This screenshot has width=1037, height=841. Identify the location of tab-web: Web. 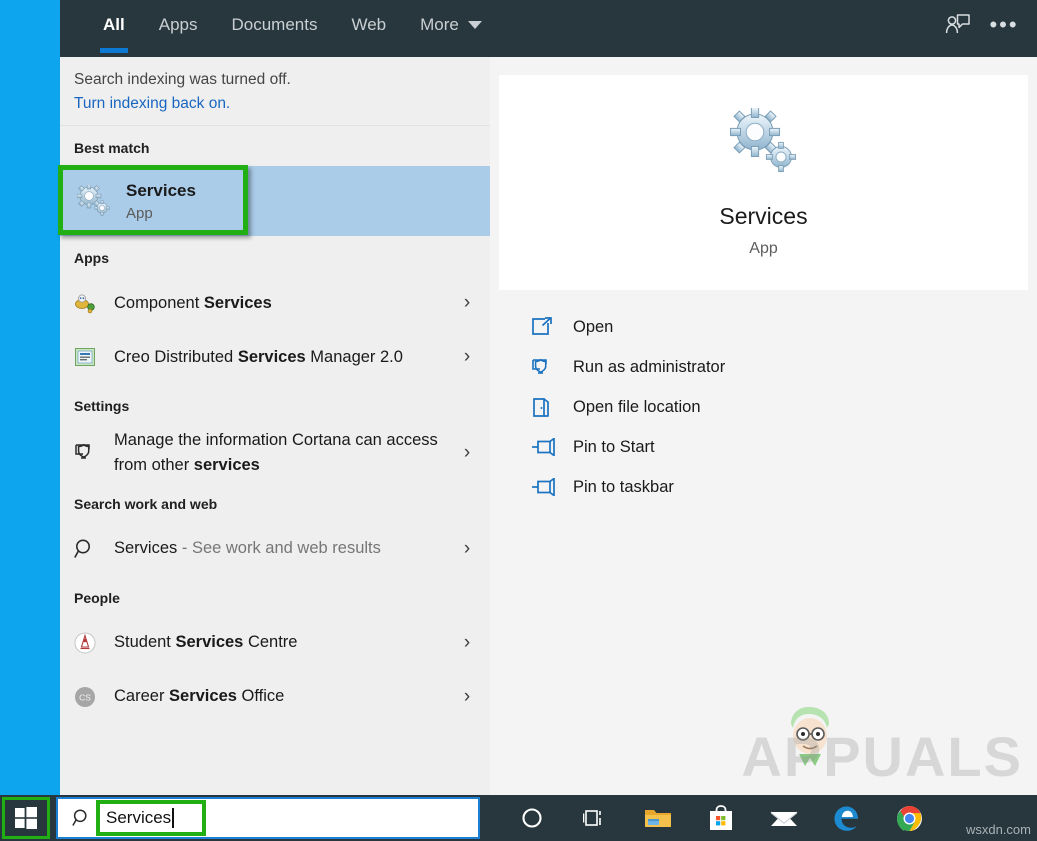
(368, 25).